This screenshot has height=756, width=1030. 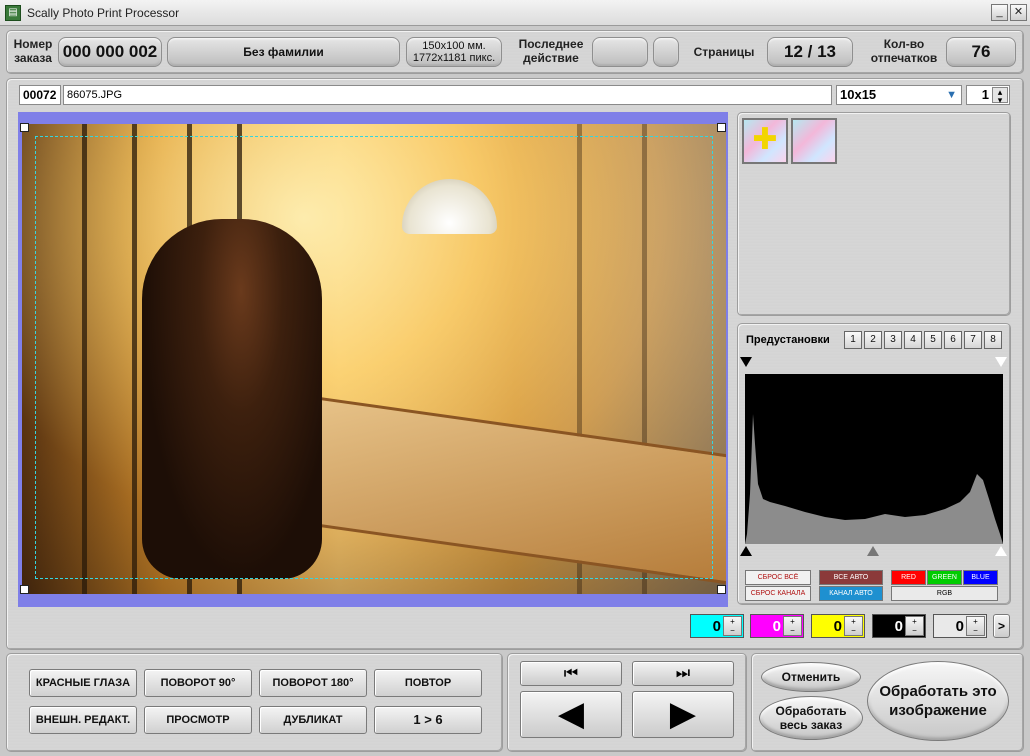 I want to click on black-point-top-icon, so click(x=746, y=362).